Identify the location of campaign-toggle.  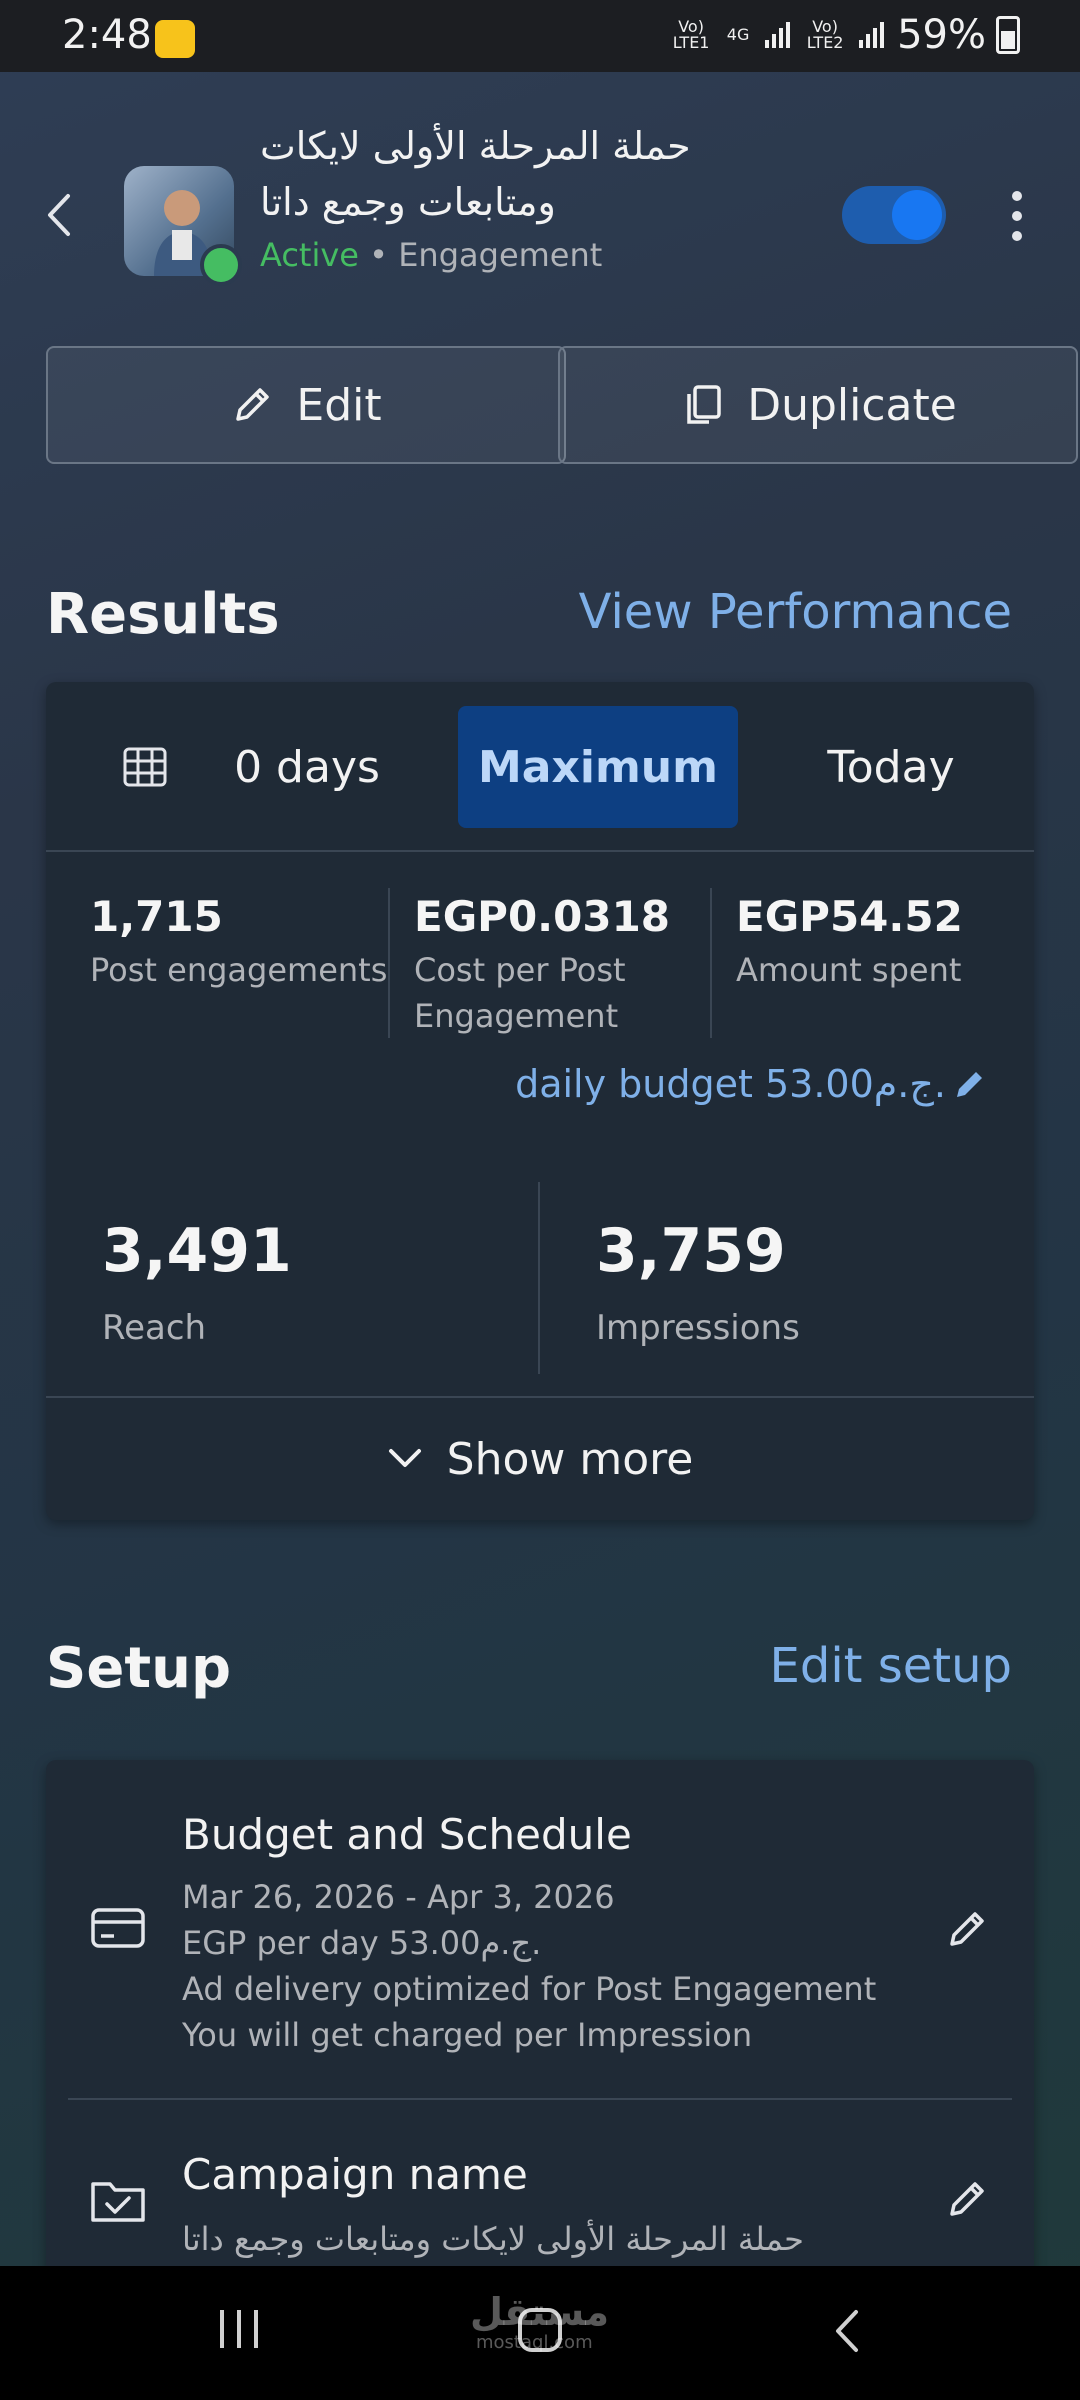
(894, 215).